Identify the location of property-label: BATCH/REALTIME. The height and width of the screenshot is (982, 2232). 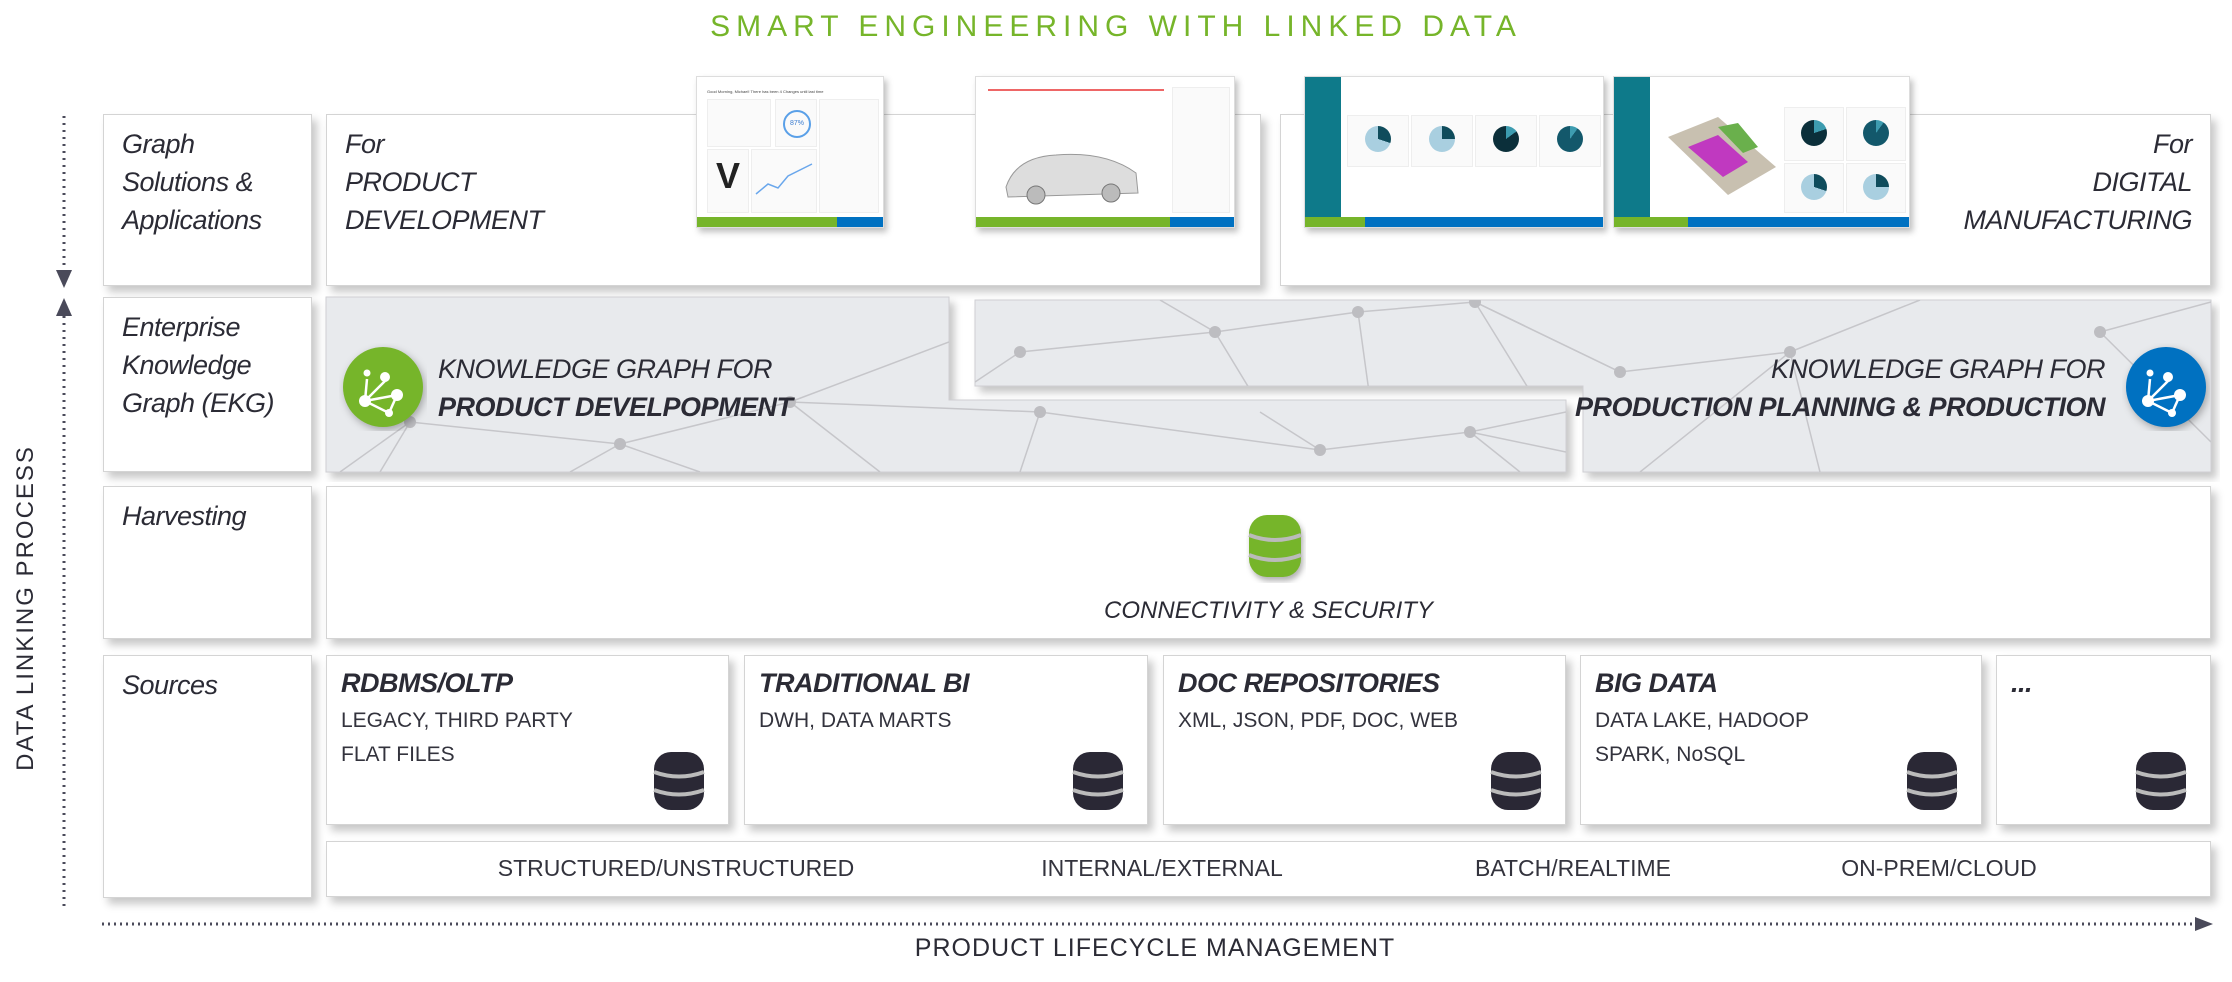
(1573, 868).